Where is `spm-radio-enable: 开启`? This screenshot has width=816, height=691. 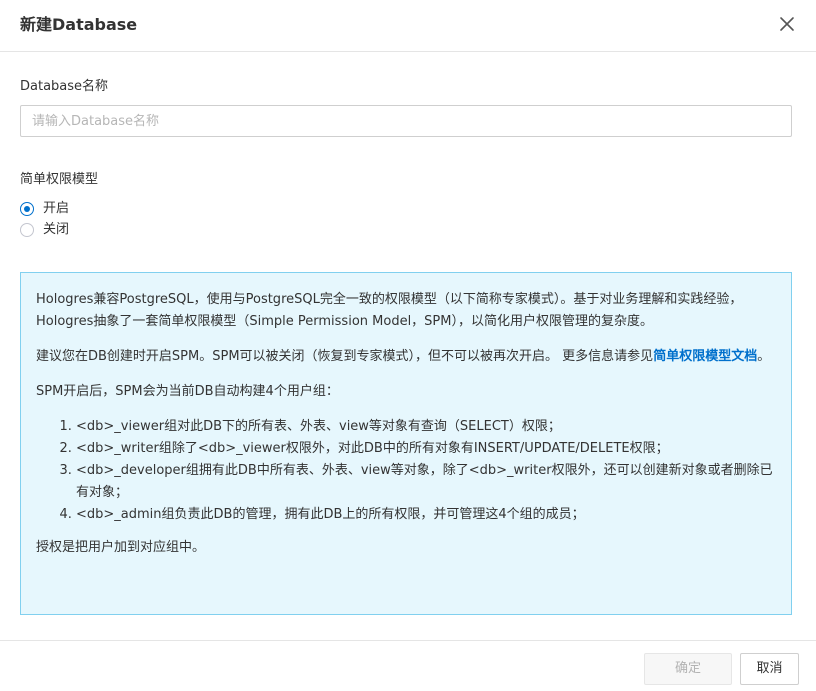
spm-radio-enable: 开启 is located at coordinates (44, 209).